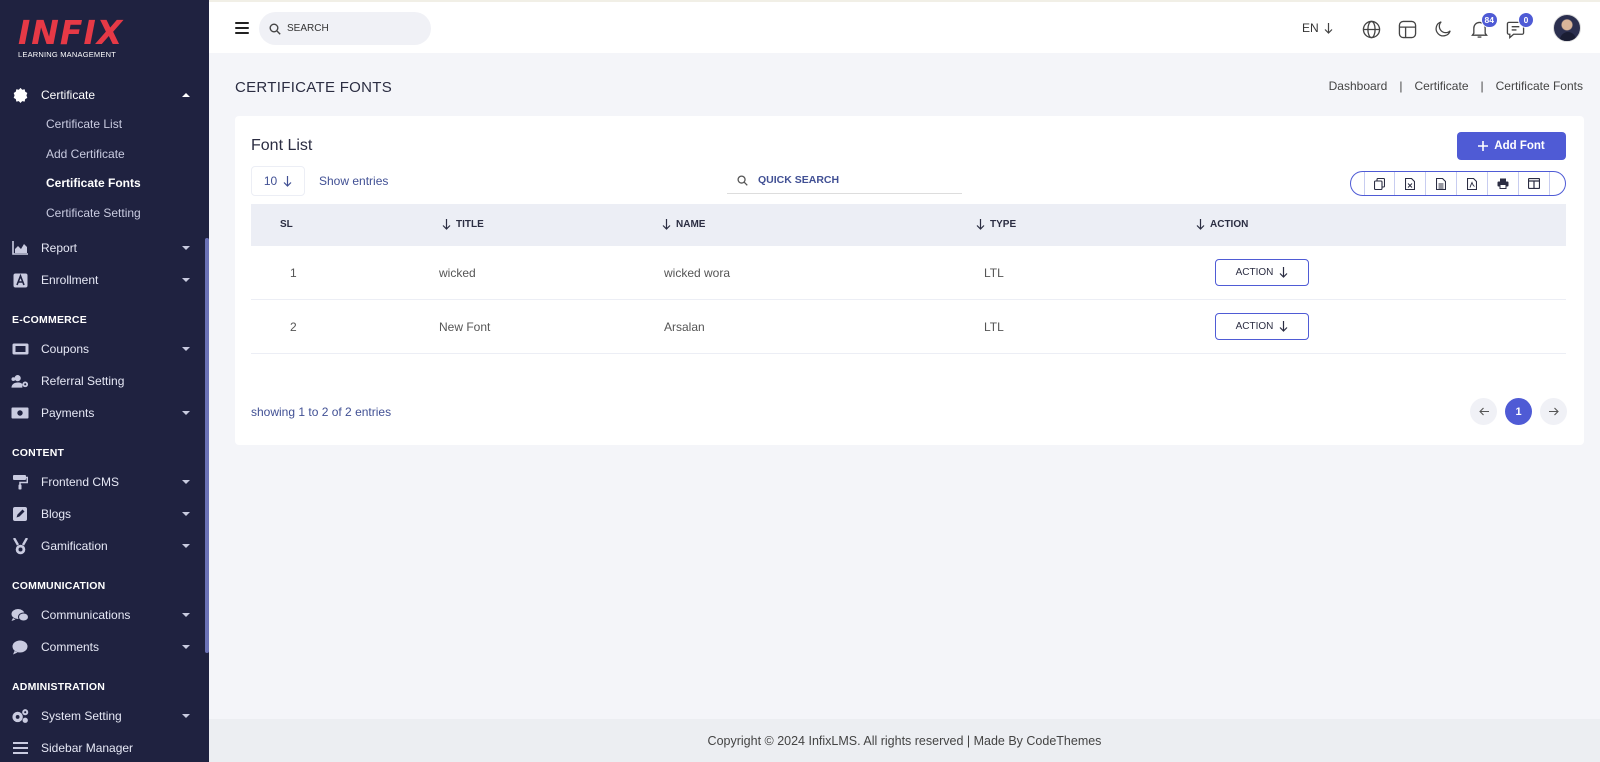 The width and height of the screenshot is (1600, 762). I want to click on quick-search-input, so click(848, 180).